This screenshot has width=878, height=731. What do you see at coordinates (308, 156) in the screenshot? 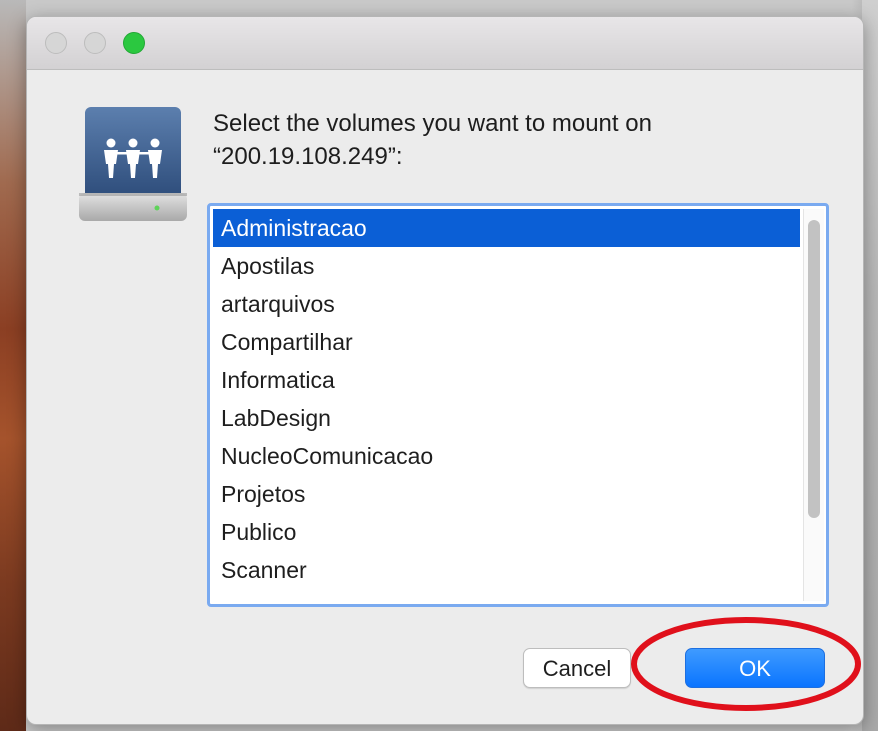
I see `prompt-line-2: “200.19.108.249”:` at bounding box center [308, 156].